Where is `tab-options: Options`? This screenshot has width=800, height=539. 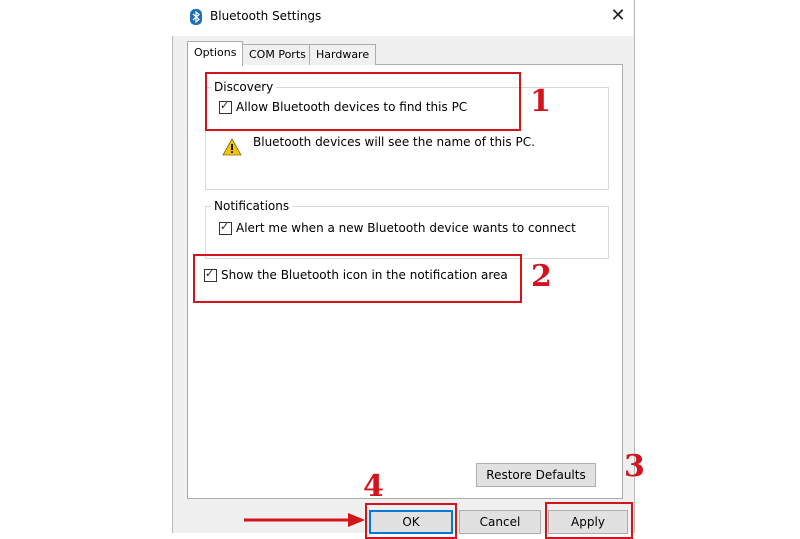 tab-options: Options is located at coordinates (215, 53).